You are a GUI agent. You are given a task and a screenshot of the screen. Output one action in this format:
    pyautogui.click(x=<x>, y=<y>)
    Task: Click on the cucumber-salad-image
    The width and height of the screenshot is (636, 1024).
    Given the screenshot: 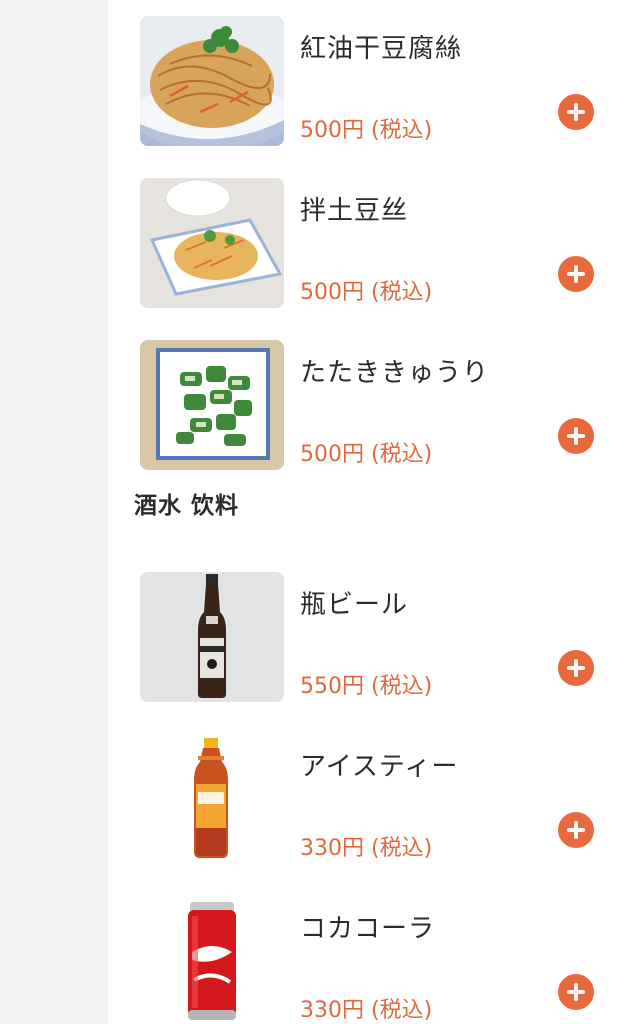 What is the action you would take?
    pyautogui.click(x=212, y=405)
    